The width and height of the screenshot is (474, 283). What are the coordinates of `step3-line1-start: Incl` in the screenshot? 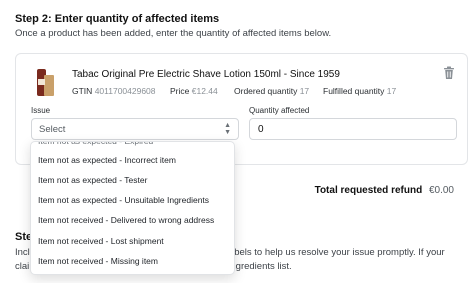 It's located at (22, 252).